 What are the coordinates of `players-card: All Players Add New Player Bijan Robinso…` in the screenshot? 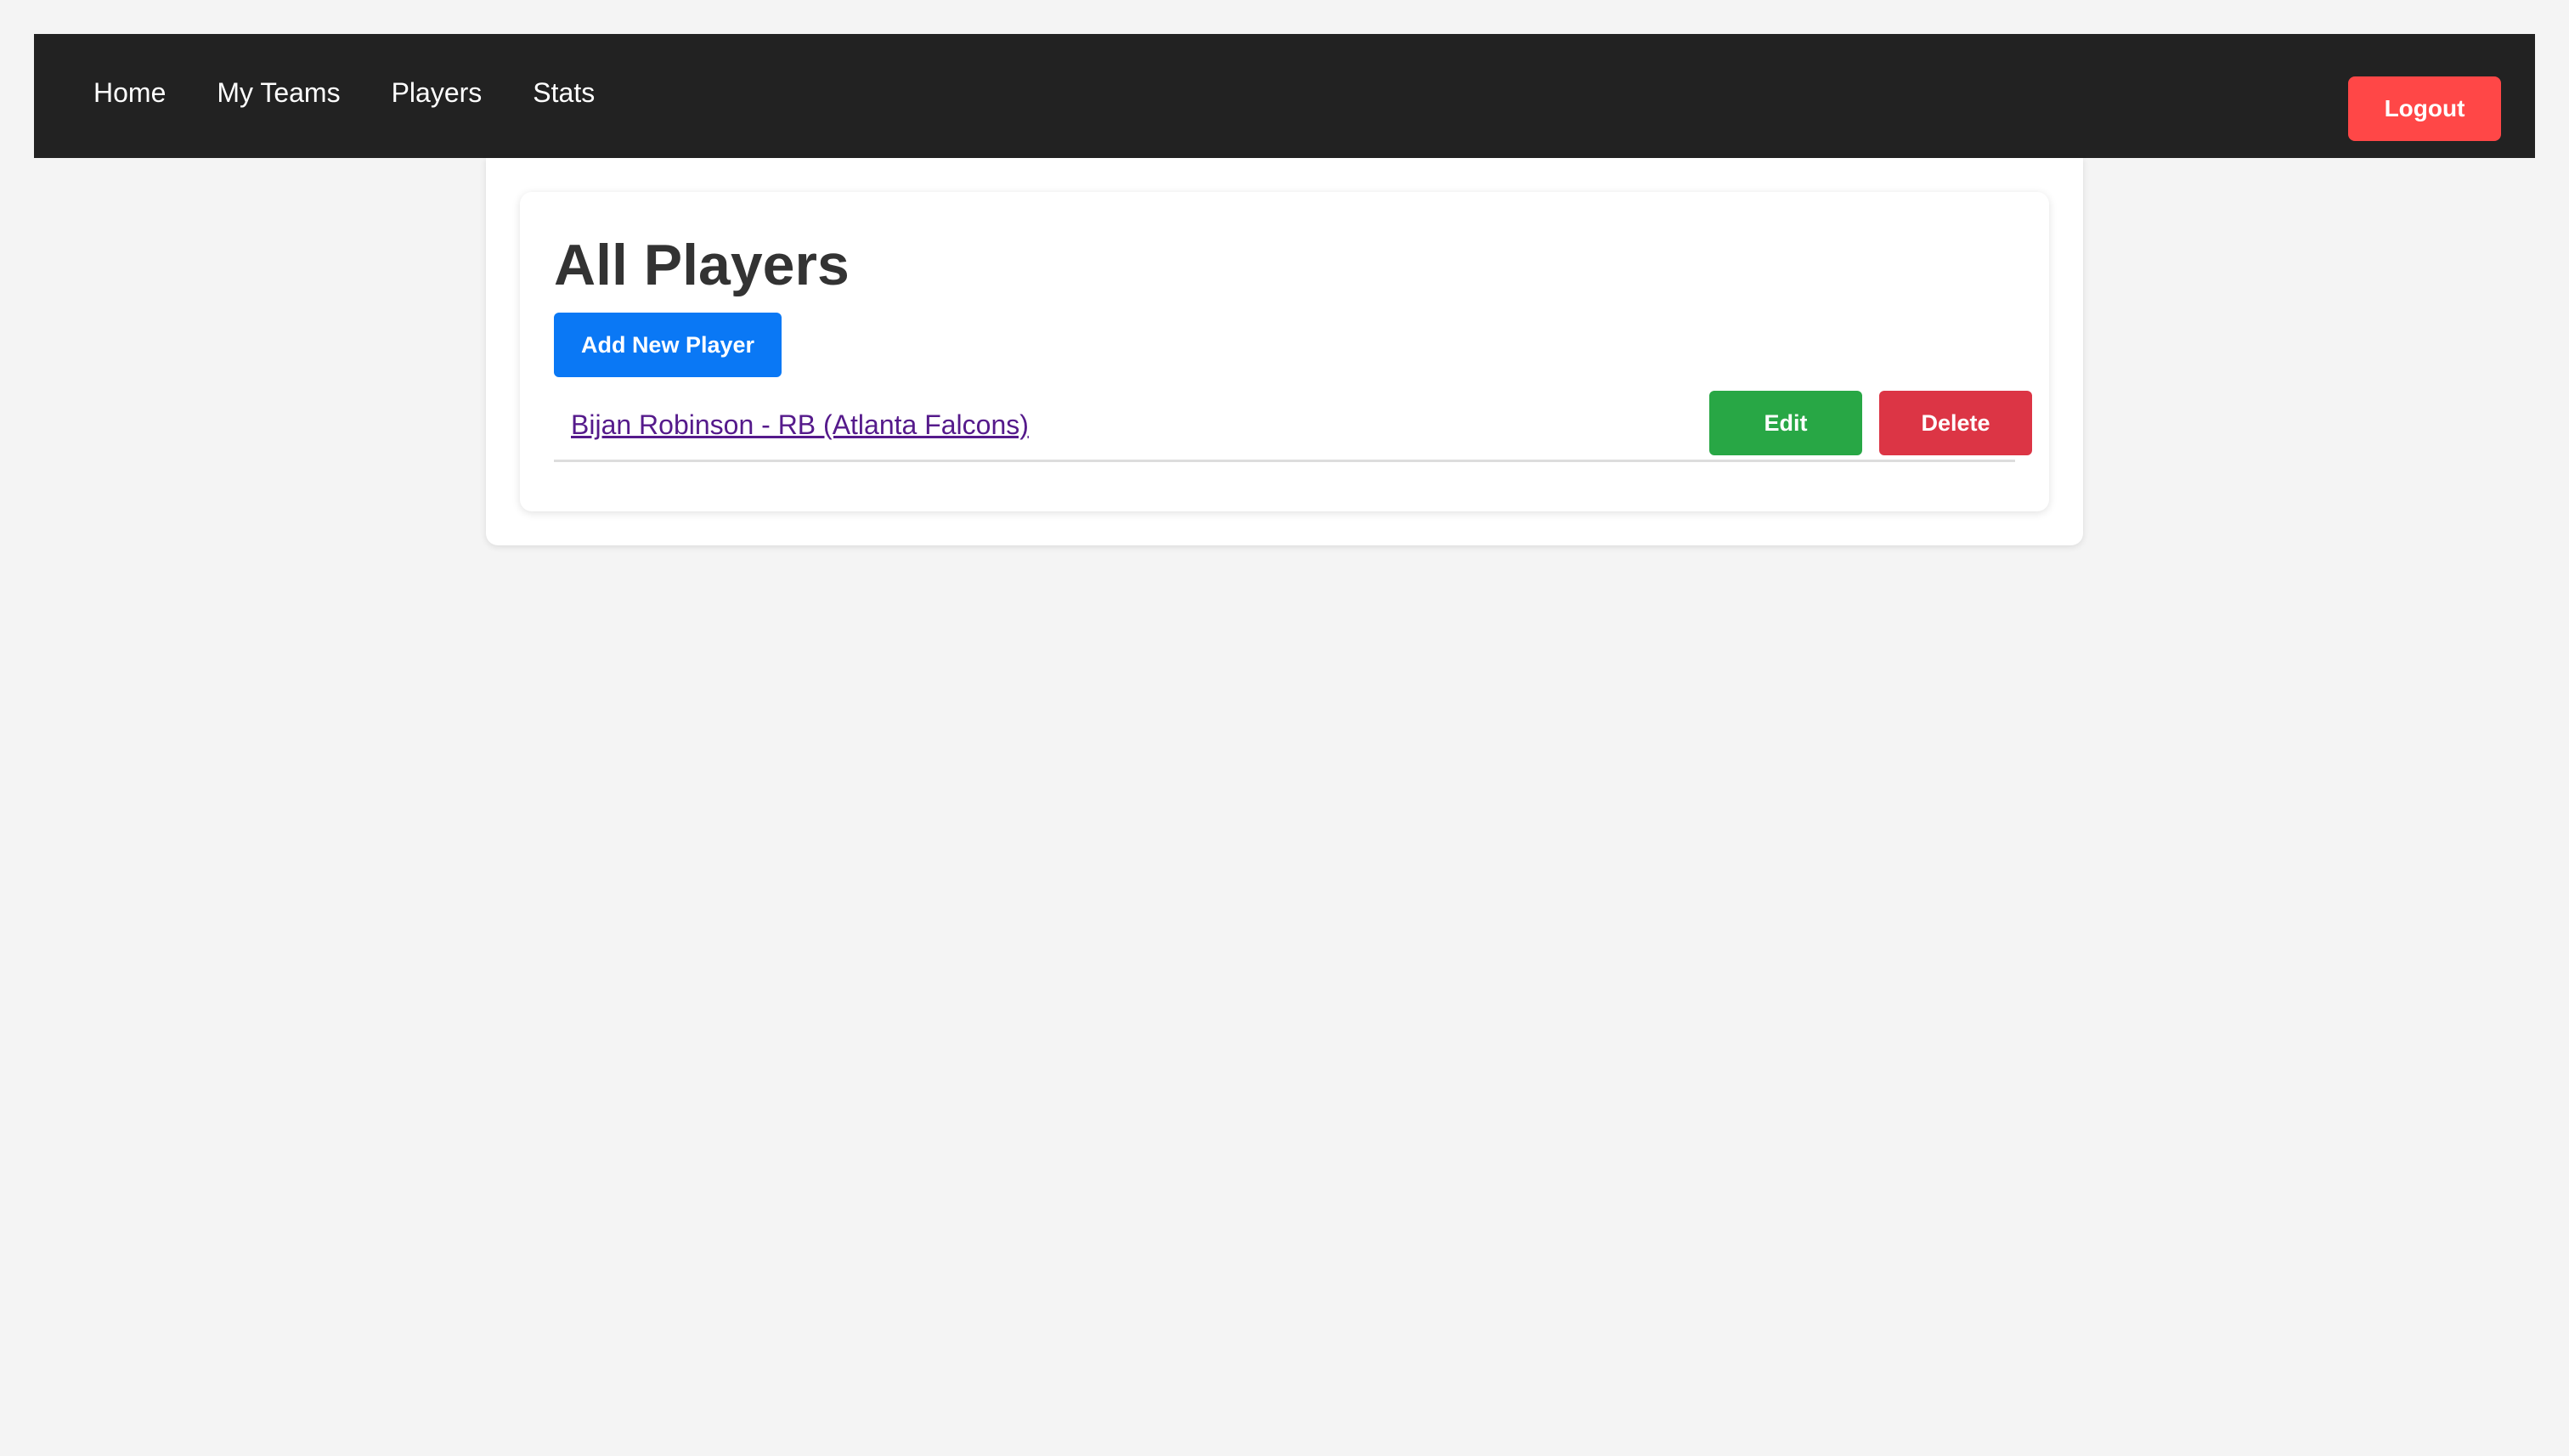 It's located at (1284, 351).